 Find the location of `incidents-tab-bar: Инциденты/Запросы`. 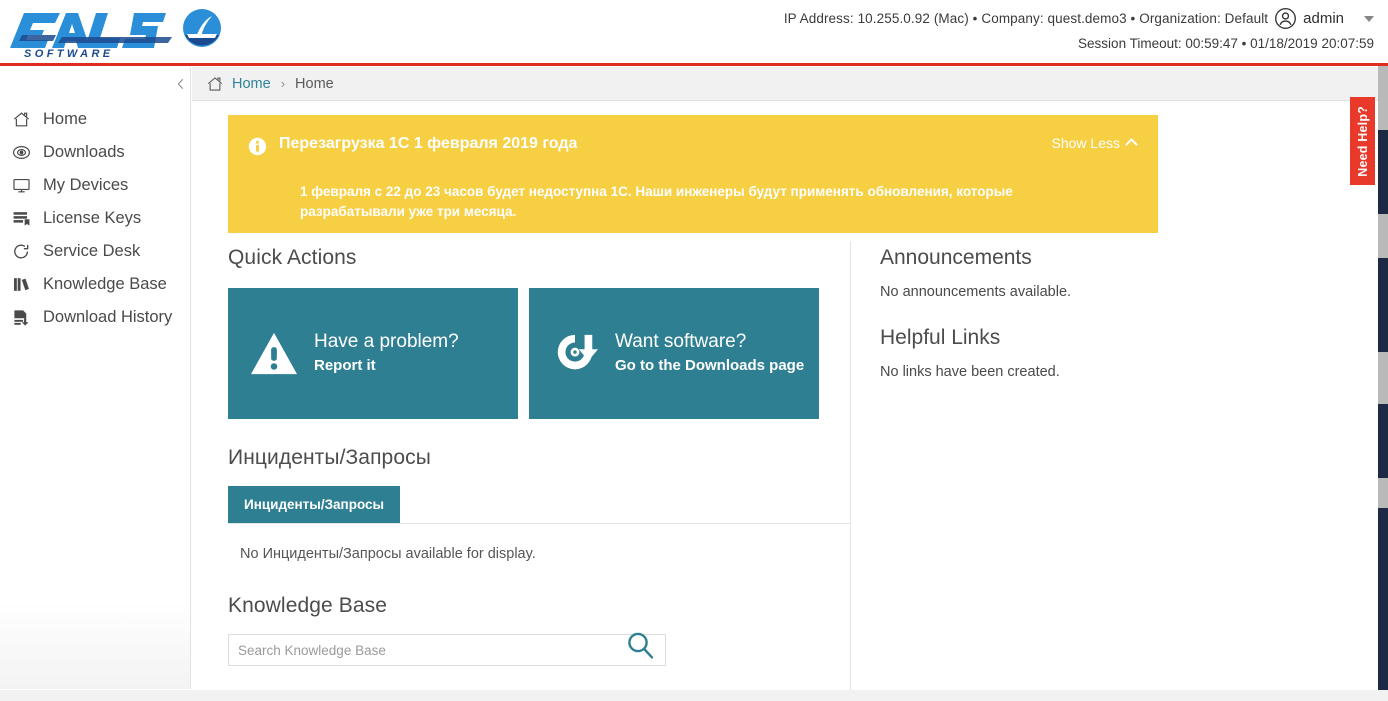

incidents-tab-bar: Инциденты/Запросы is located at coordinates (539, 505).